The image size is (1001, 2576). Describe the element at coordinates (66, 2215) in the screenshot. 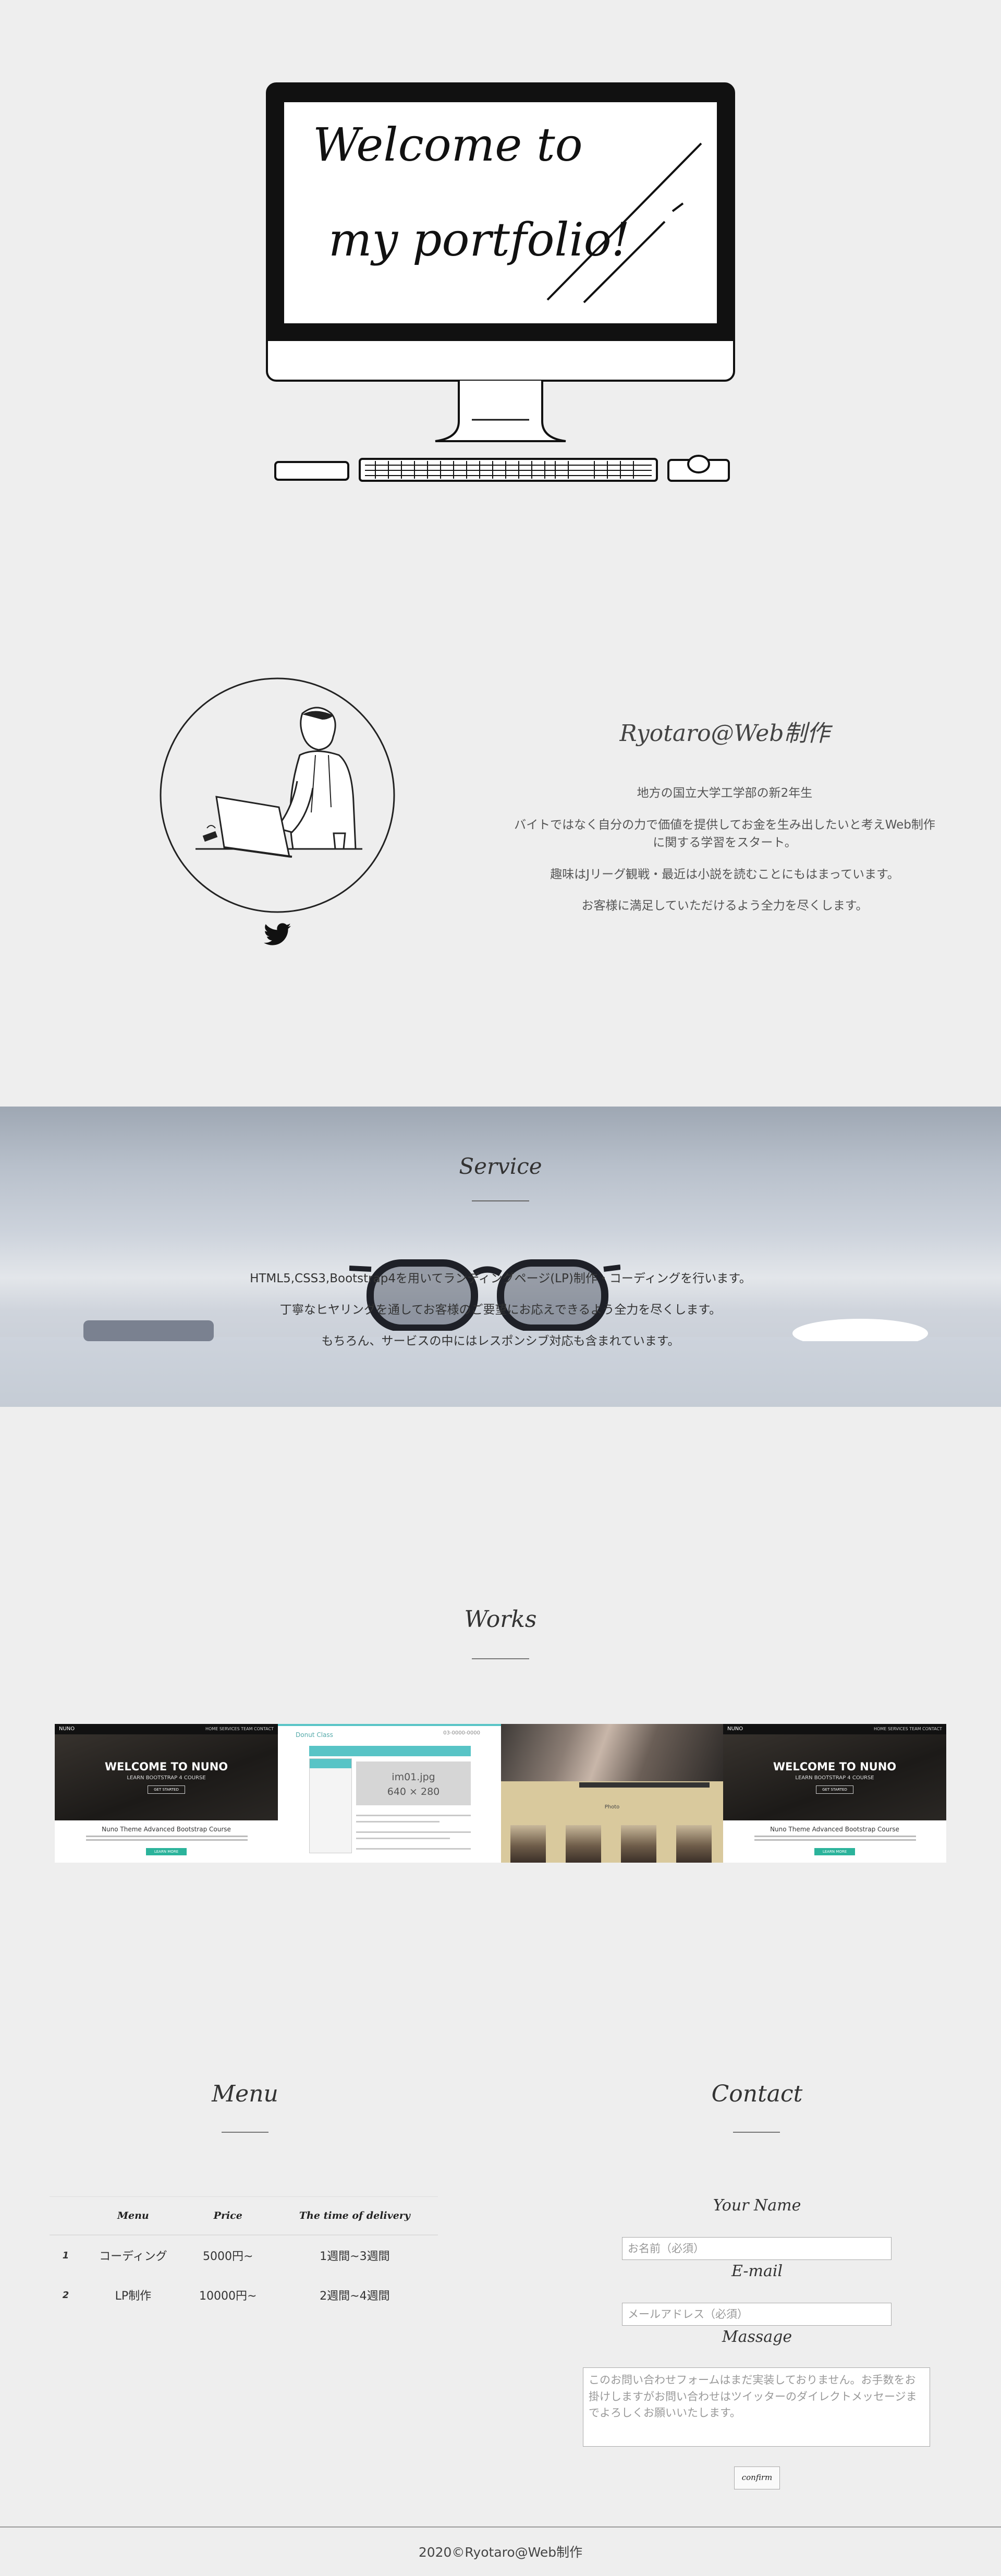

I see `menu-header-index` at that location.